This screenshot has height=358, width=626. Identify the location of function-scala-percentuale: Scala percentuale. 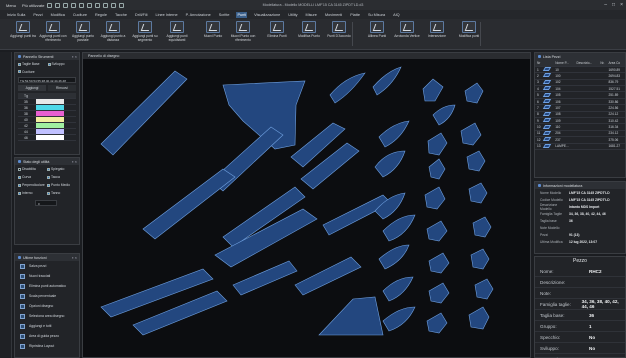
(47, 296).